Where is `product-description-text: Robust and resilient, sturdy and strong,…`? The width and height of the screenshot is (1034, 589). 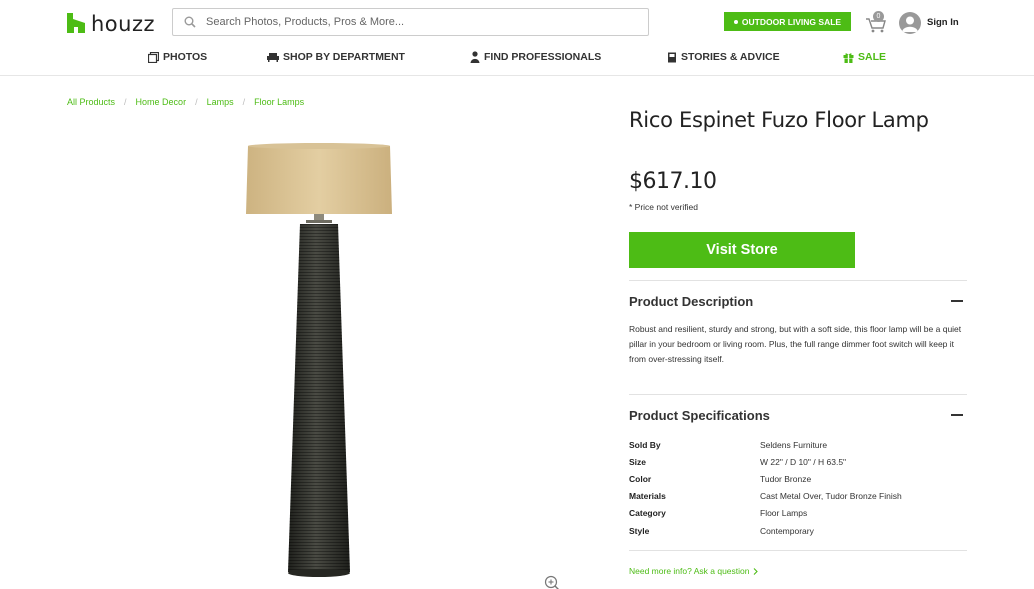
product-description-text: Robust and resilient, sturdy and strong,… is located at coordinates (795, 344).